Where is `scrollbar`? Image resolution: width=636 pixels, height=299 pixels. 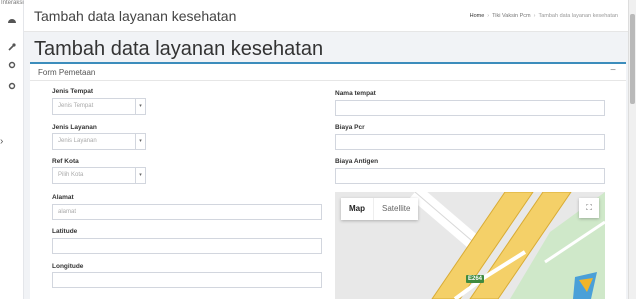 scrollbar is located at coordinates (632, 149).